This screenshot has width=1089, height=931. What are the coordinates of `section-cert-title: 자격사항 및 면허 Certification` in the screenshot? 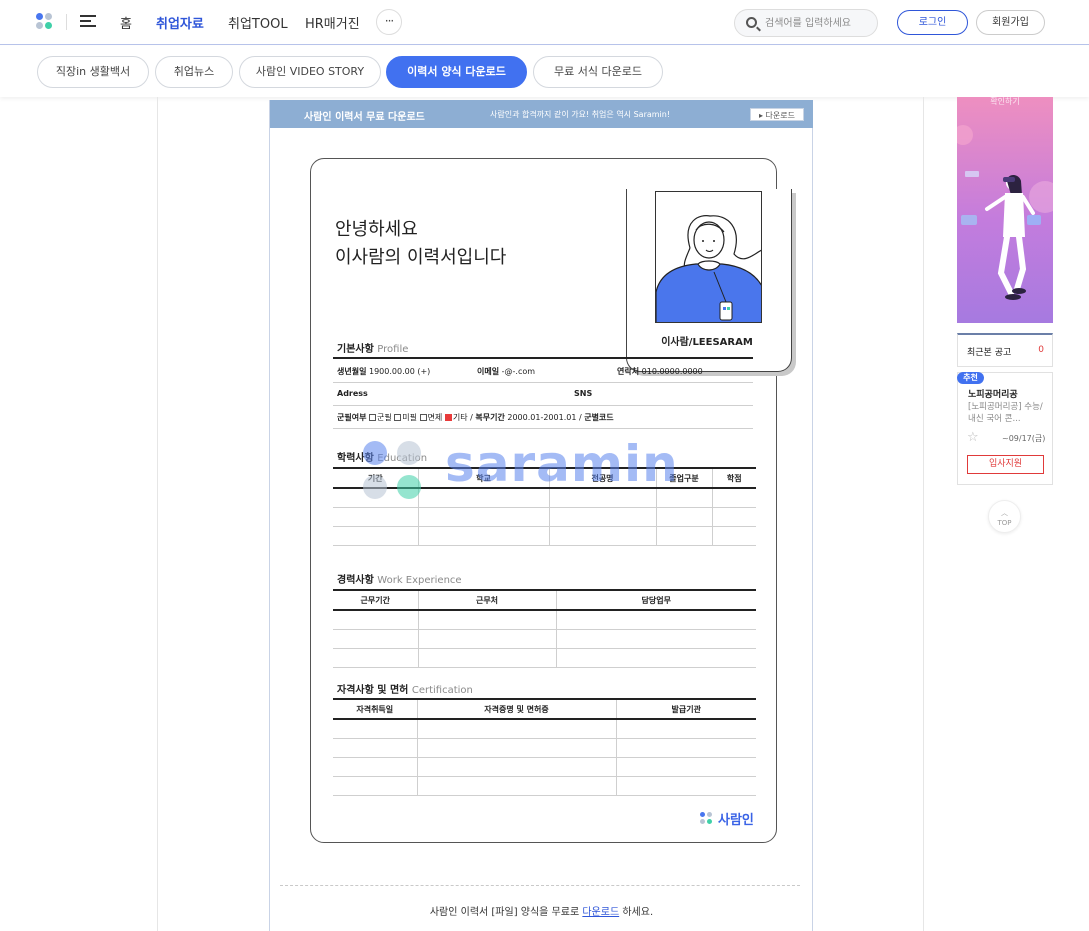 It's located at (405, 688).